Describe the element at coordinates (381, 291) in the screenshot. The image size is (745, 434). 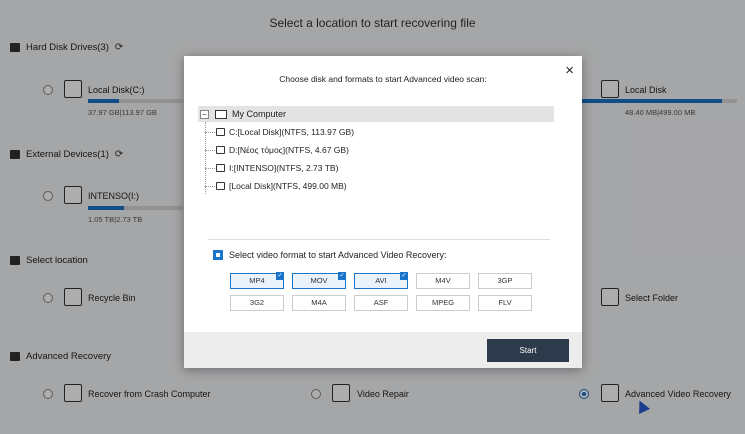
I see `format-grid: MP4 MOV AVI M4V 3GP 3G2 M4A ASF MPEG FLV` at that location.